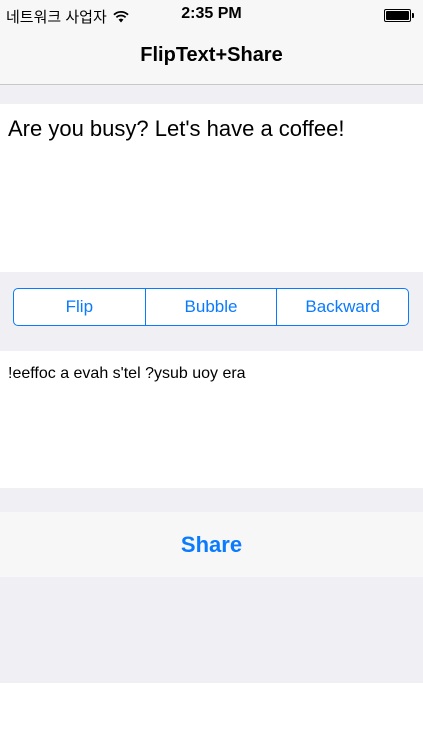 This screenshot has width=423, height=750. I want to click on page-title: FlipText+Share, so click(211, 55).